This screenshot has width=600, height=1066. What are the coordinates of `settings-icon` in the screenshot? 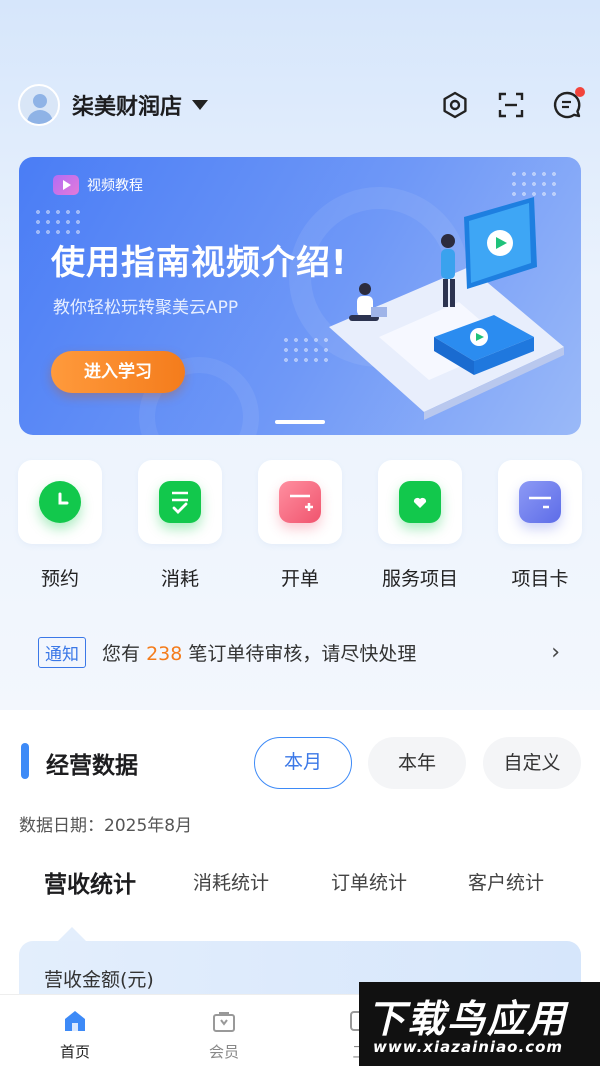 It's located at (455, 105).